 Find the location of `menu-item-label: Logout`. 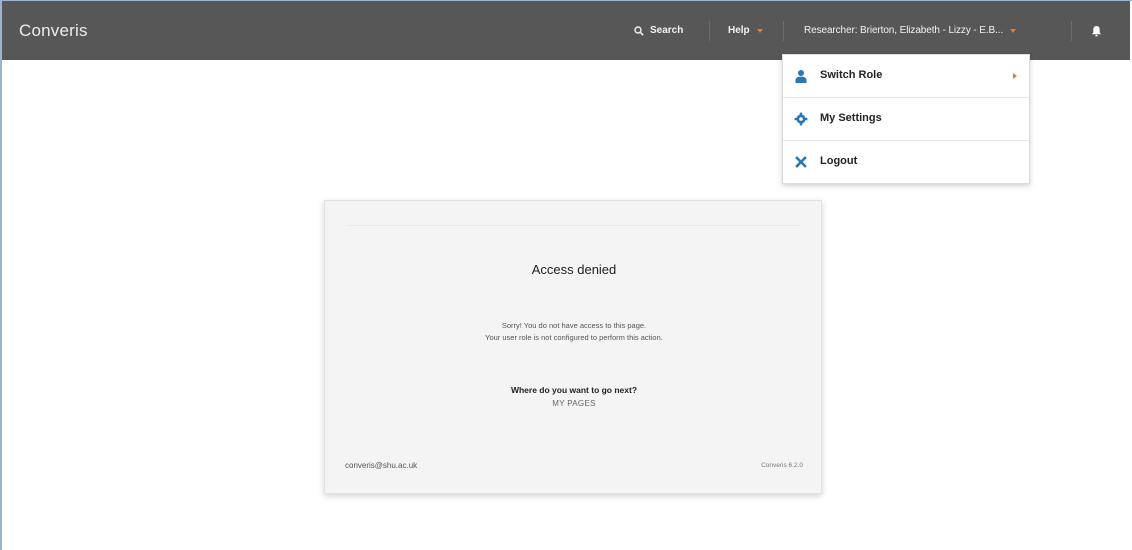

menu-item-label: Logout is located at coordinates (839, 161).